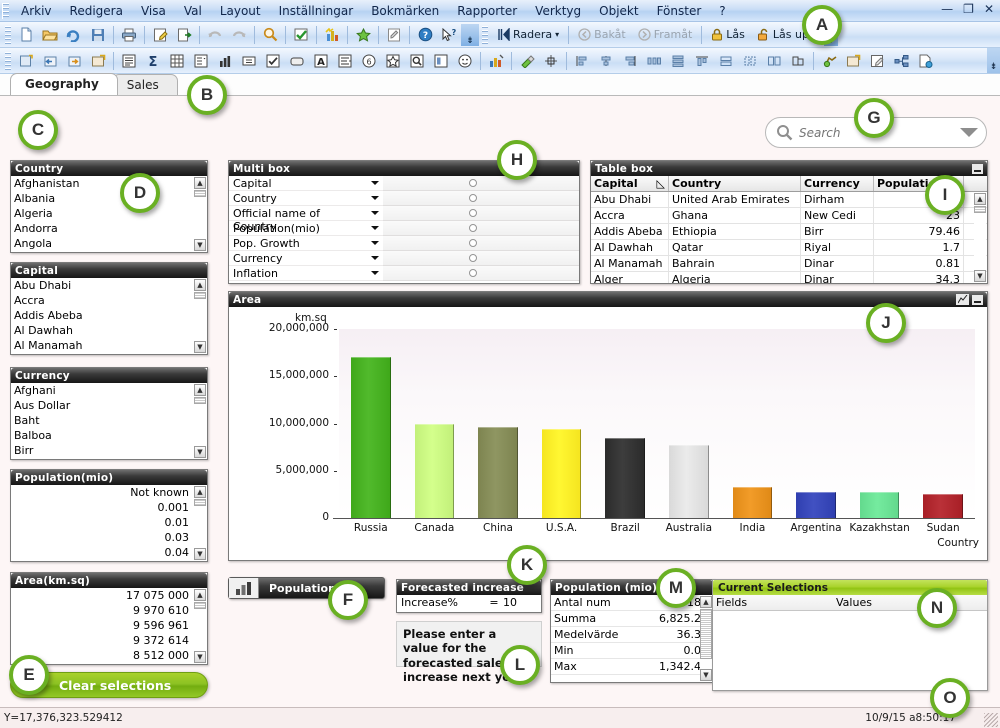 The image size is (1000, 728). Describe the element at coordinates (129, 34) in the screenshot. I see `print-icon` at that location.